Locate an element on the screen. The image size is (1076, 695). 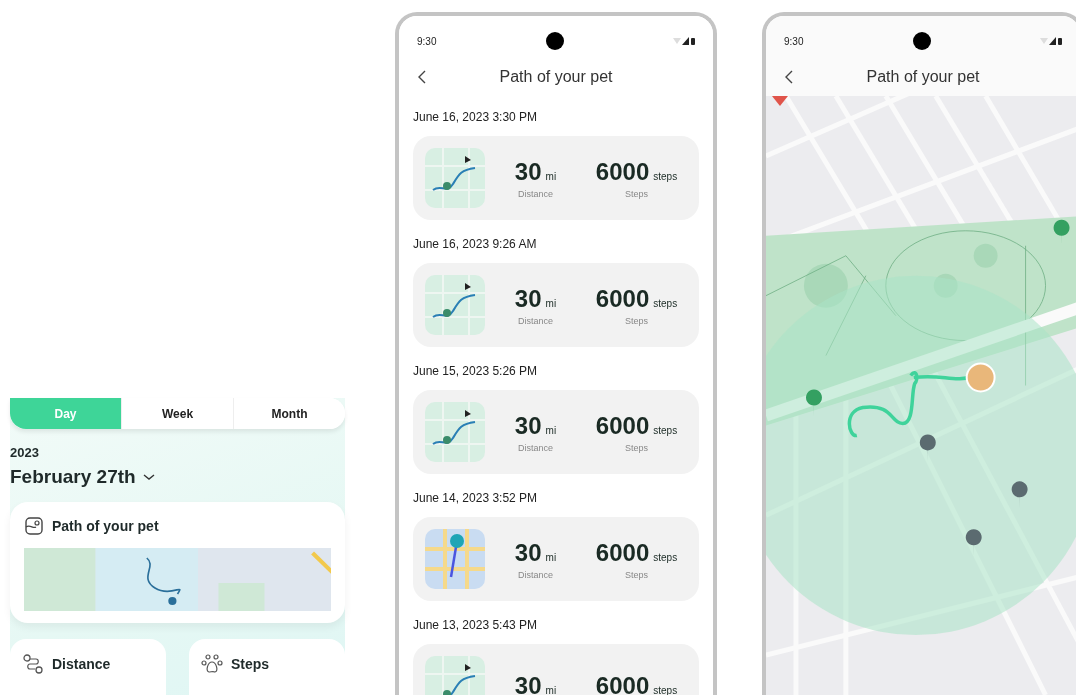
entry-date: June 15, 2023 5:26 PM is located at coordinates (476, 371).